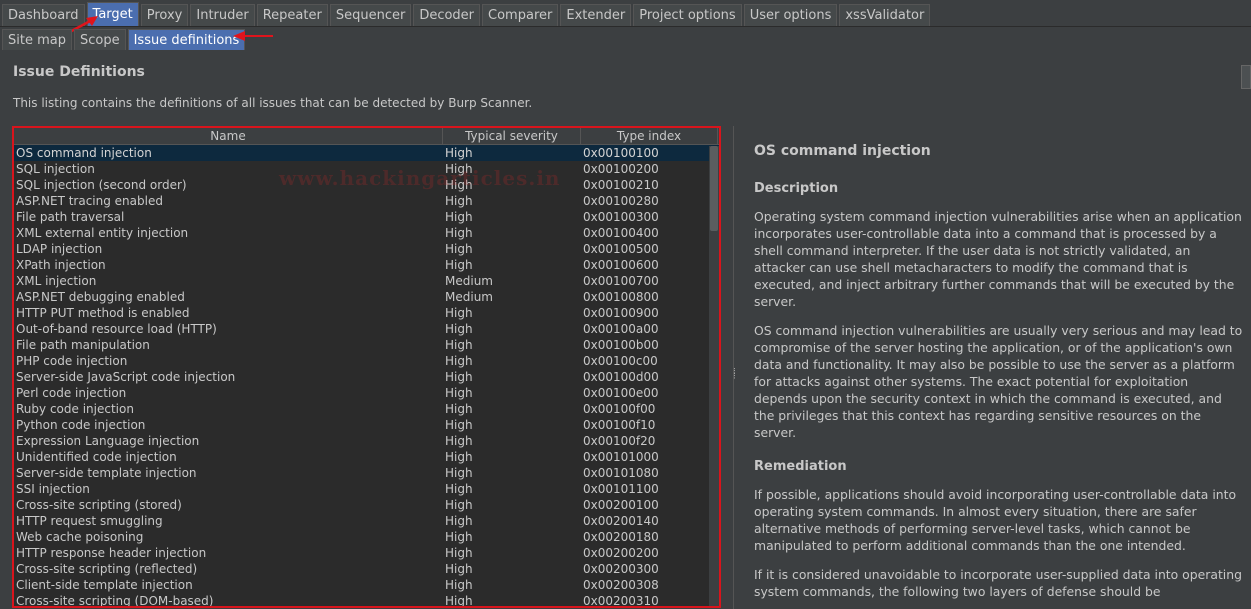 The image size is (1251, 609). Describe the element at coordinates (621, 505) in the screenshot. I see `cell-type-index: 0x00200100` at that location.